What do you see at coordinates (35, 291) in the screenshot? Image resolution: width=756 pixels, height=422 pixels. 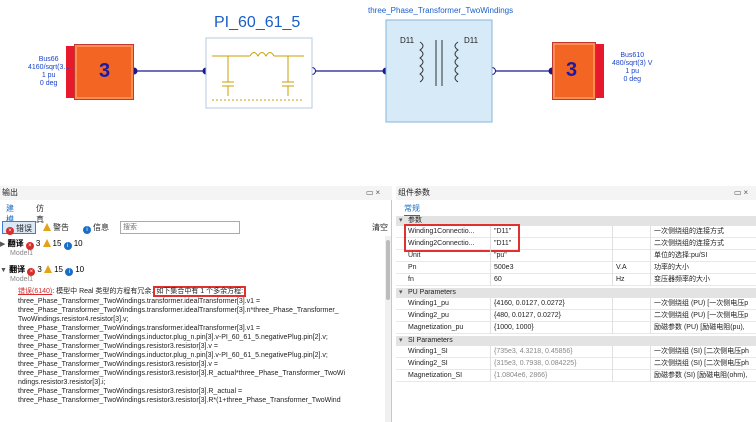 I see `error-code-link: 错误(6140)` at bounding box center [35, 291].